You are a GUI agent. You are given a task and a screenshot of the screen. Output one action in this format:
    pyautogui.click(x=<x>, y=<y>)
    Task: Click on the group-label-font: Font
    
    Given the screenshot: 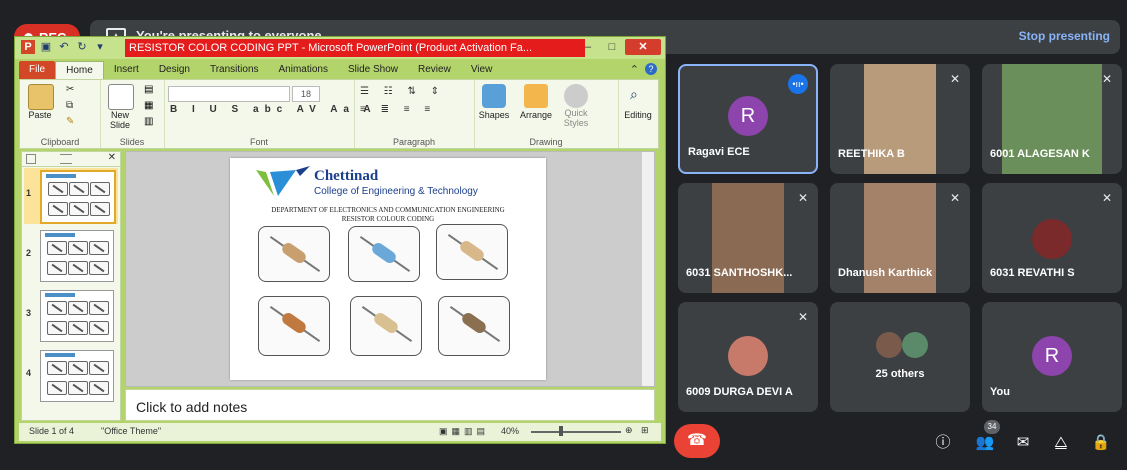 What is the action you would take?
    pyautogui.click(x=258, y=142)
    